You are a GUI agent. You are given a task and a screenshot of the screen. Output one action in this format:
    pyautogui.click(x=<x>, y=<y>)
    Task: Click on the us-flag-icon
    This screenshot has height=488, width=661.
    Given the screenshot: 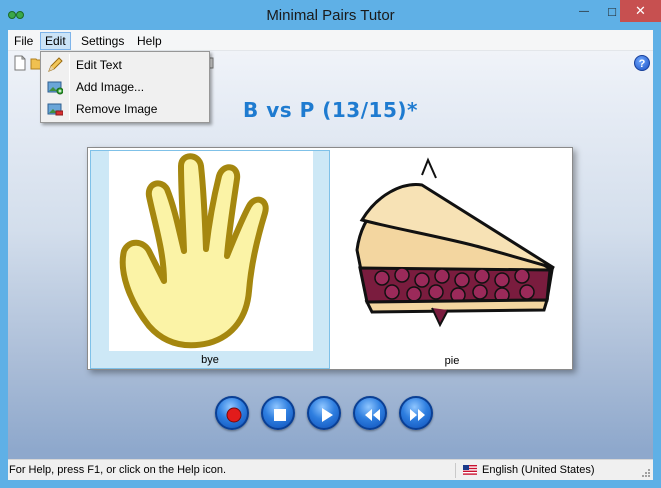 What is the action you would take?
    pyautogui.click(x=470, y=470)
    